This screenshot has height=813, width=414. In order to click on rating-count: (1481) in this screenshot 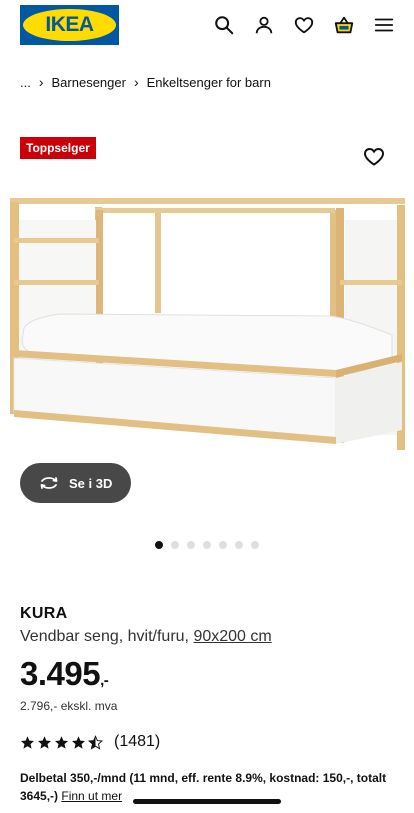, I will do `click(137, 741)`.